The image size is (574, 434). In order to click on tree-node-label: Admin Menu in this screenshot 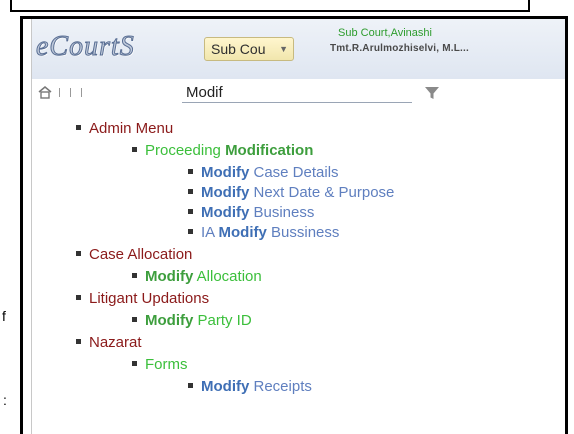, I will do `click(131, 128)`.